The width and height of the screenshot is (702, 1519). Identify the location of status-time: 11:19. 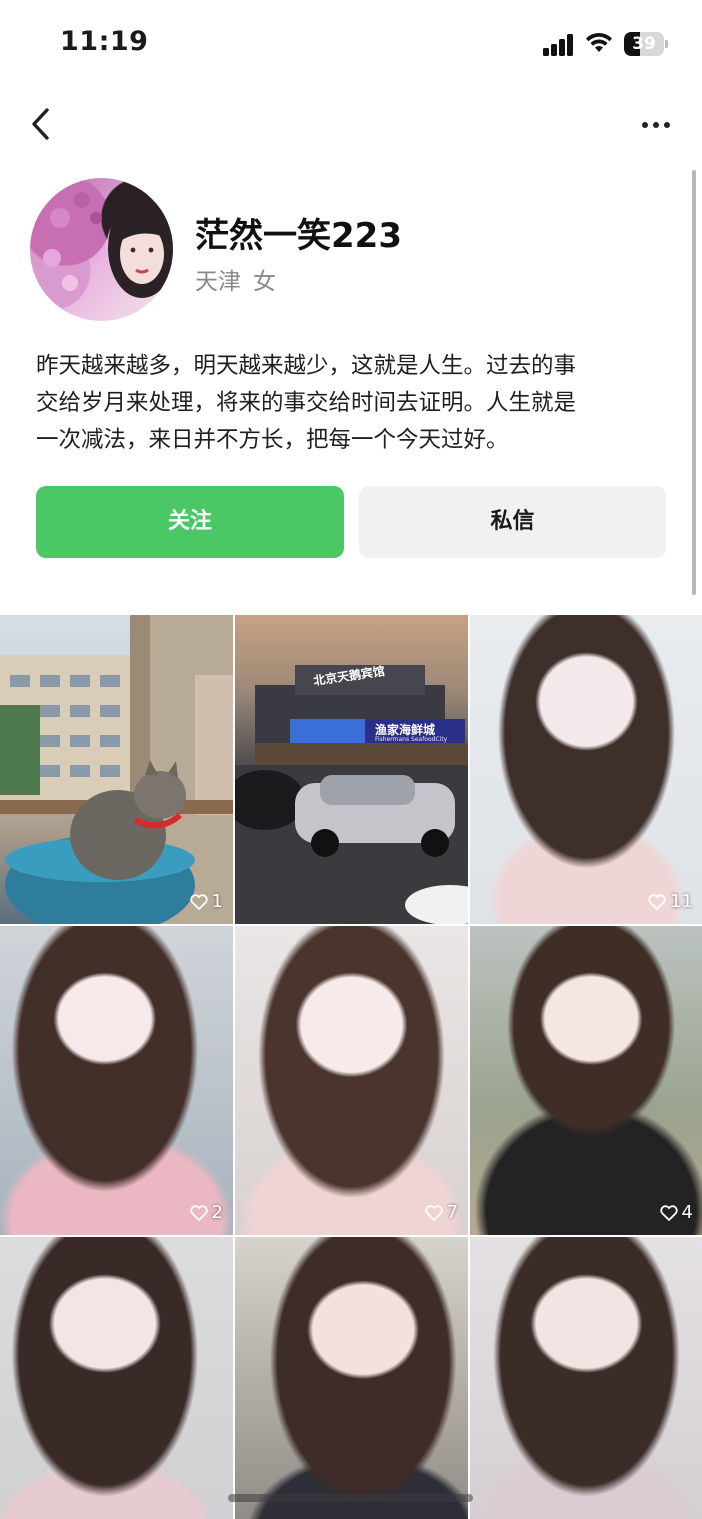
(104, 41).